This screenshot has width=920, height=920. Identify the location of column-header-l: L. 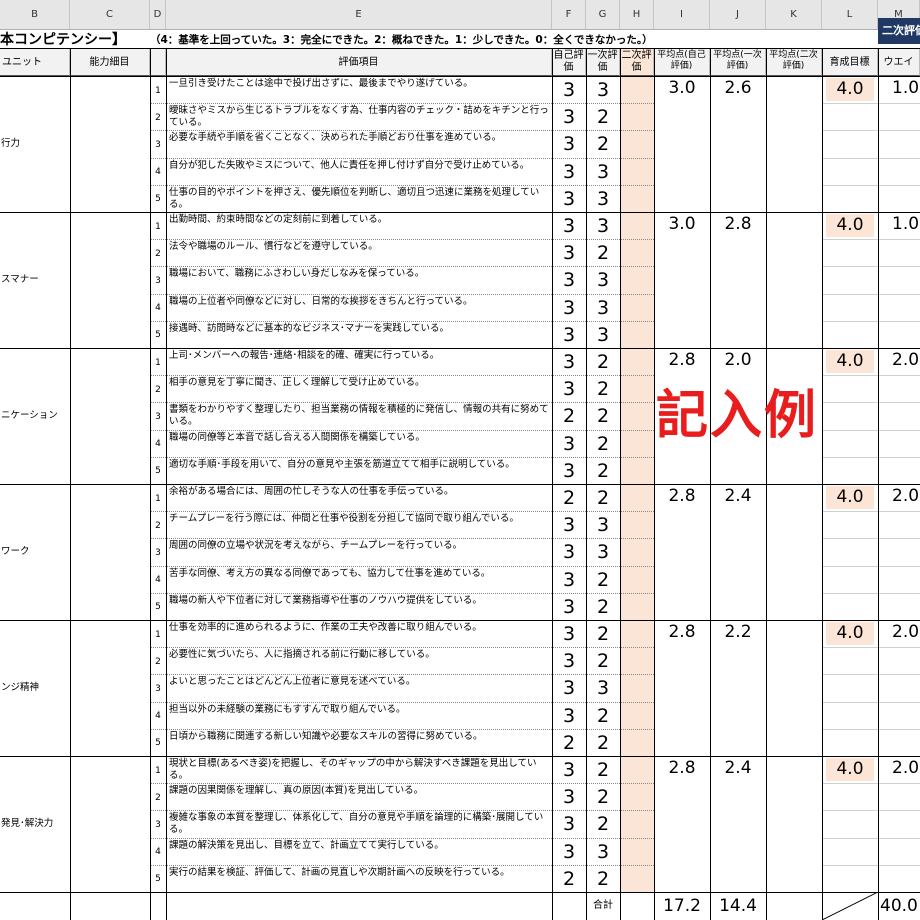
(850, 15).